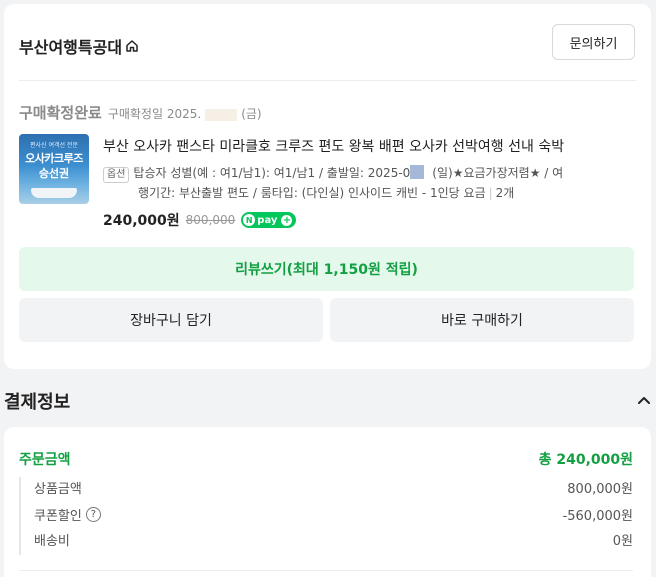  I want to click on detail-value: 800,000원, so click(600, 489).